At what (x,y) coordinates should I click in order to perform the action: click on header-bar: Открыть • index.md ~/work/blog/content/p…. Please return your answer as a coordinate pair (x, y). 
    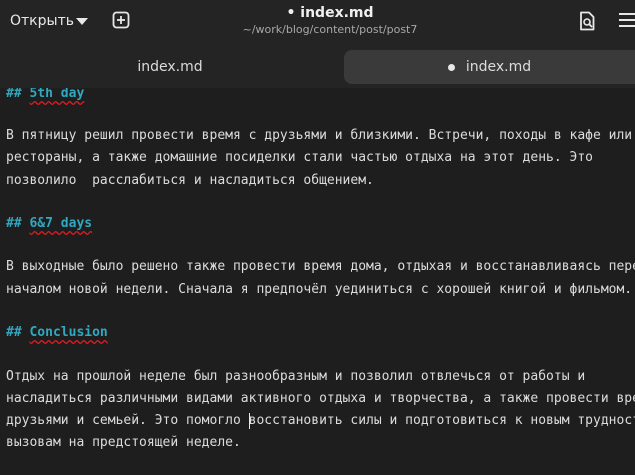
    Looking at the image, I should click on (317, 21).